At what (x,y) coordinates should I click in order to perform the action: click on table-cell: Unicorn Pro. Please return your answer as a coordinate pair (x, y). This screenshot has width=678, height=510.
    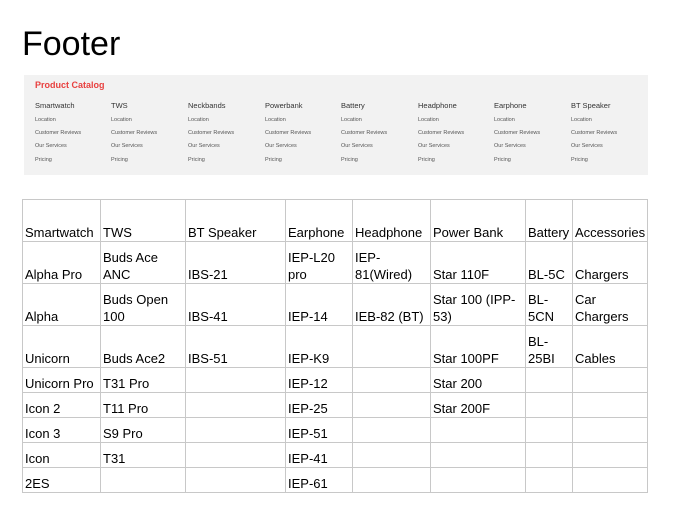
    Looking at the image, I should click on (61, 380).